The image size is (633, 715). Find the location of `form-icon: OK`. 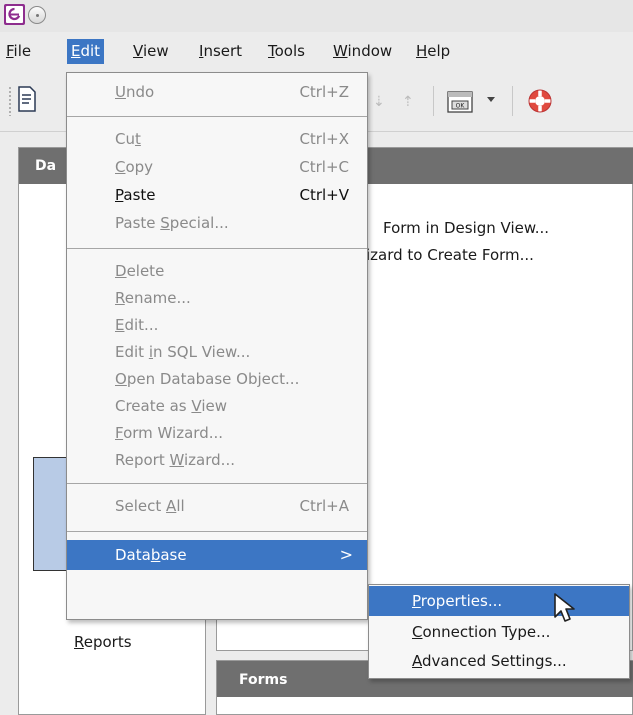

form-icon: OK is located at coordinates (460, 102).